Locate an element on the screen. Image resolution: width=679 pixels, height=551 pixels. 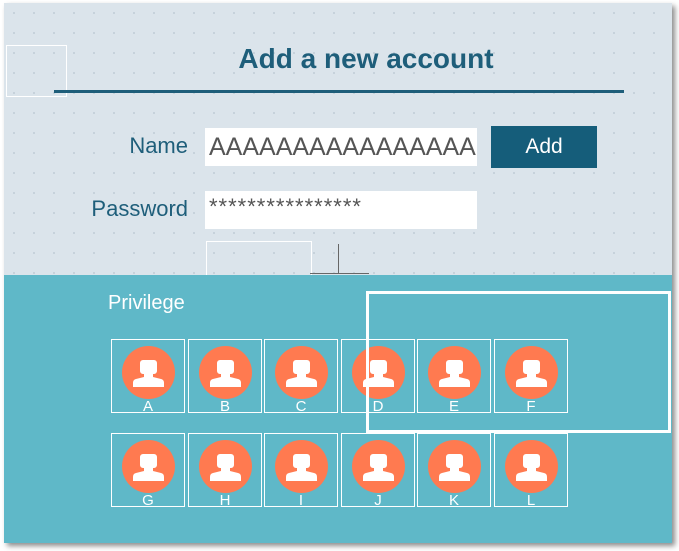
user-tile: L is located at coordinates (531, 471).